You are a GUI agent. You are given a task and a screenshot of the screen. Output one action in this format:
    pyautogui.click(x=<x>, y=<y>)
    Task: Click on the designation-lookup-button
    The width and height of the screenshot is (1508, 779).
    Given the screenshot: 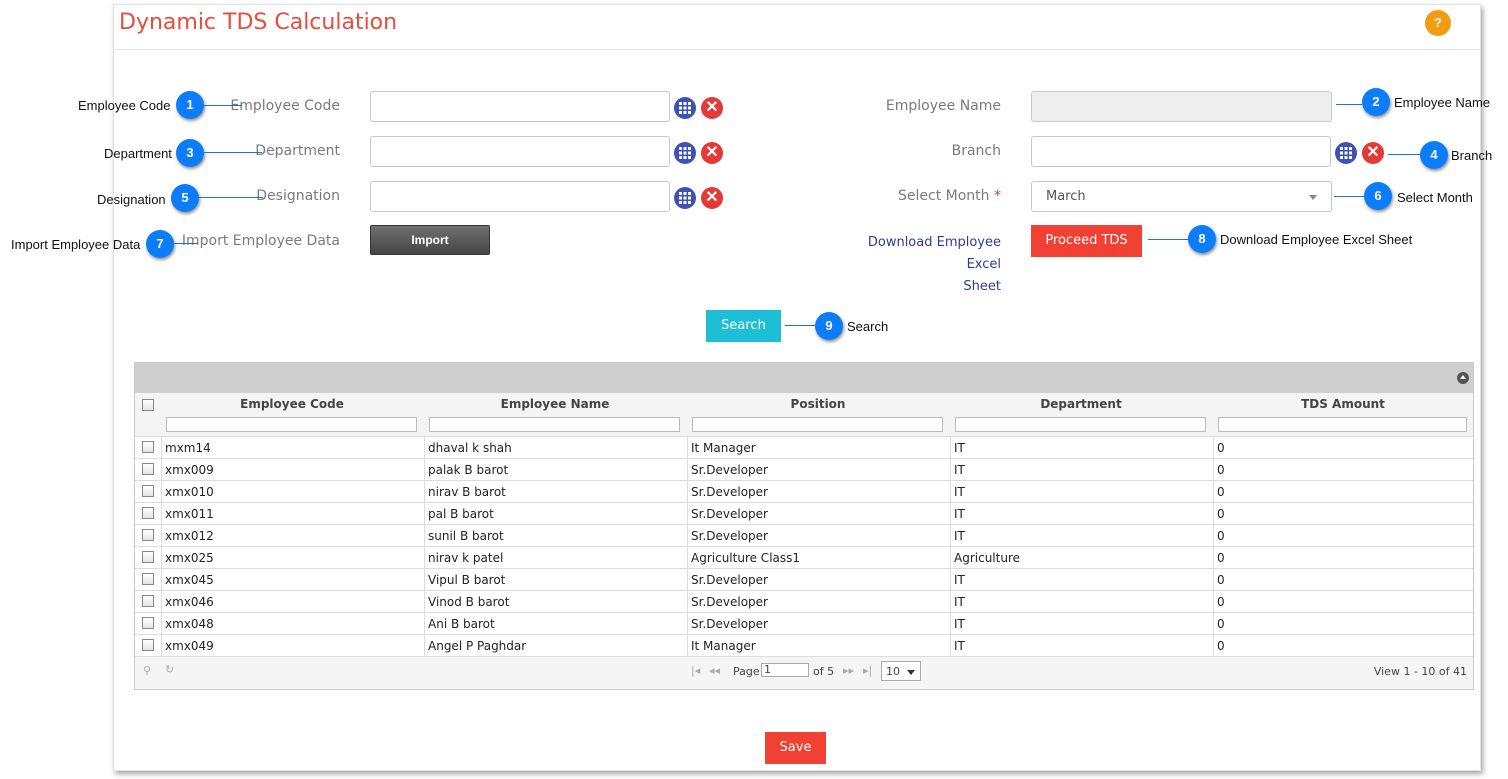 What is the action you would take?
    pyautogui.click(x=685, y=198)
    